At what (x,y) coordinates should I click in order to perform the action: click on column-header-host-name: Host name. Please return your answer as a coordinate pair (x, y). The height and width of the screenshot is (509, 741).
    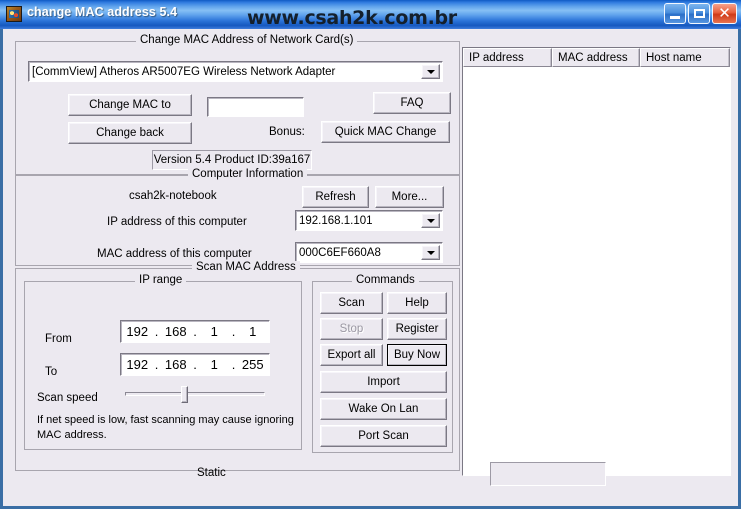
    Looking at the image, I should click on (685, 57).